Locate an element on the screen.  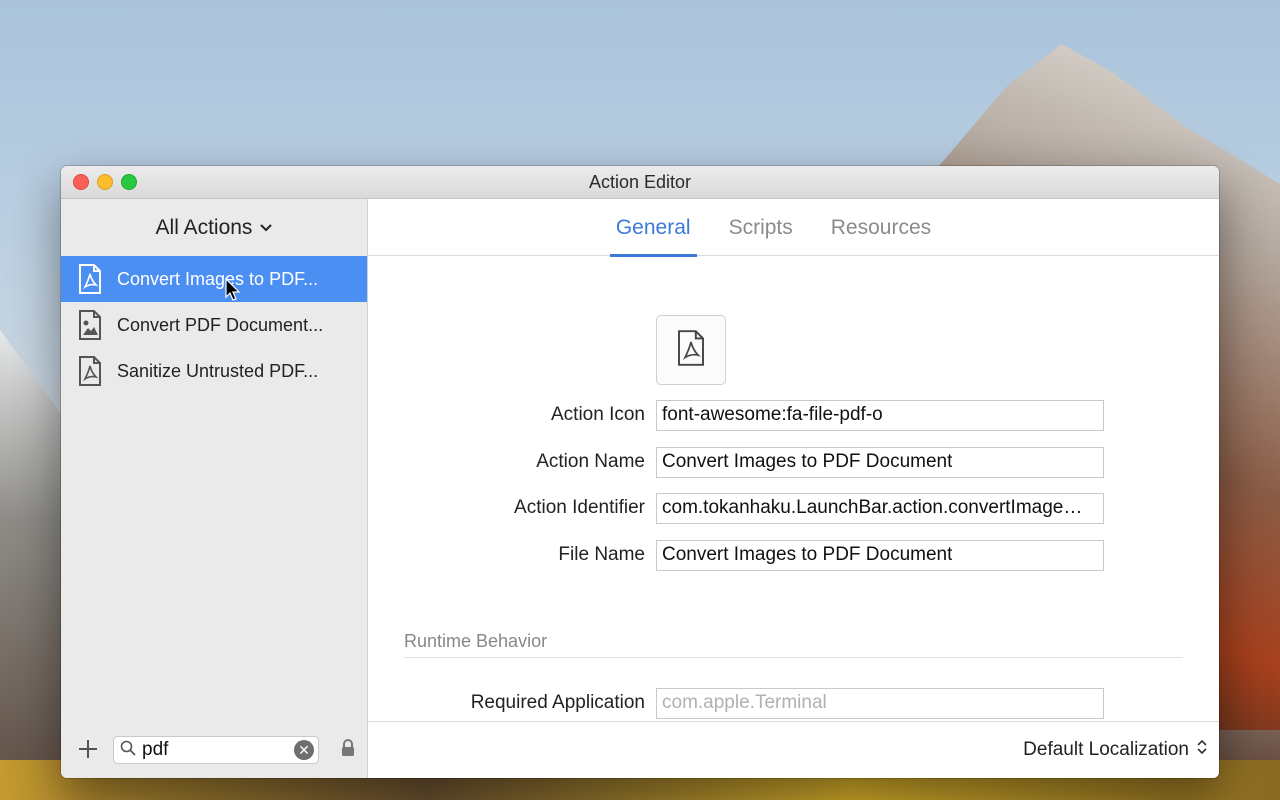
actions-filter-dropdown: All Actions is located at coordinates (214, 227).